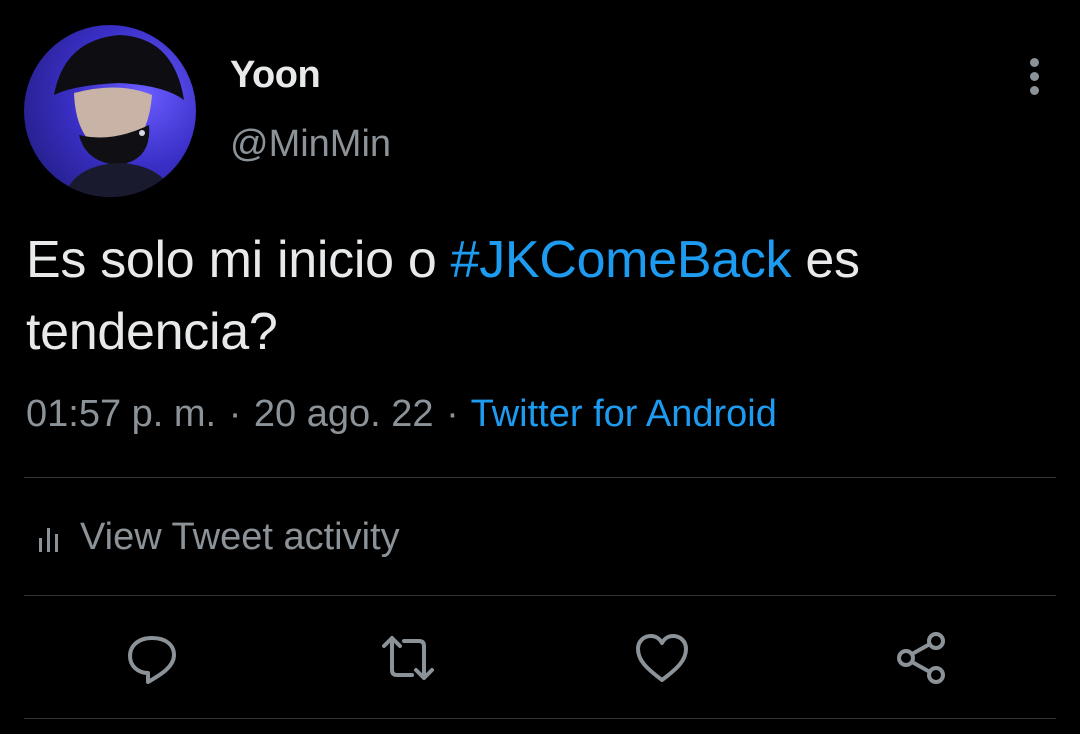 The height and width of the screenshot is (734, 1080). I want to click on user-handle: @MinMin, so click(310, 144).